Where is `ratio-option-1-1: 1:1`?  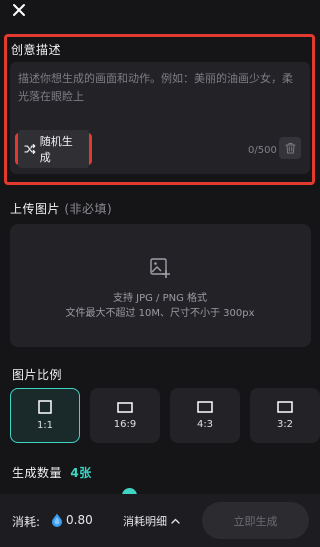
ratio-option-1-1: 1:1 is located at coordinates (45, 415).